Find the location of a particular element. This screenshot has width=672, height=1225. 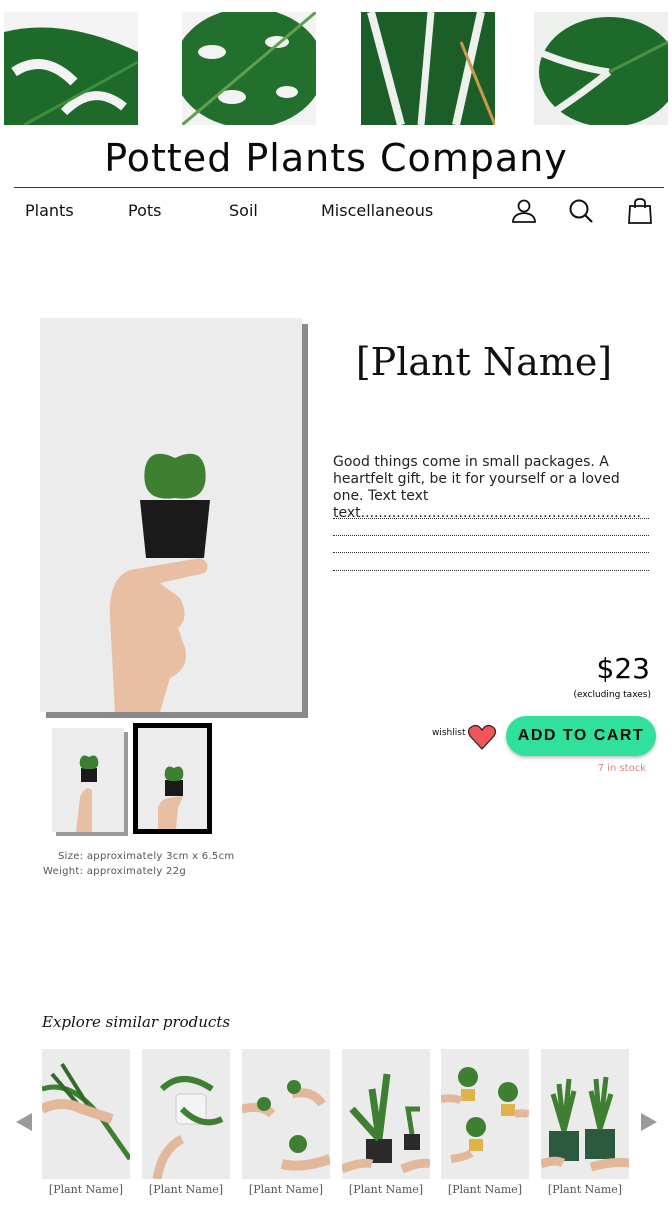

shopping-bag-icon is located at coordinates (640, 211).